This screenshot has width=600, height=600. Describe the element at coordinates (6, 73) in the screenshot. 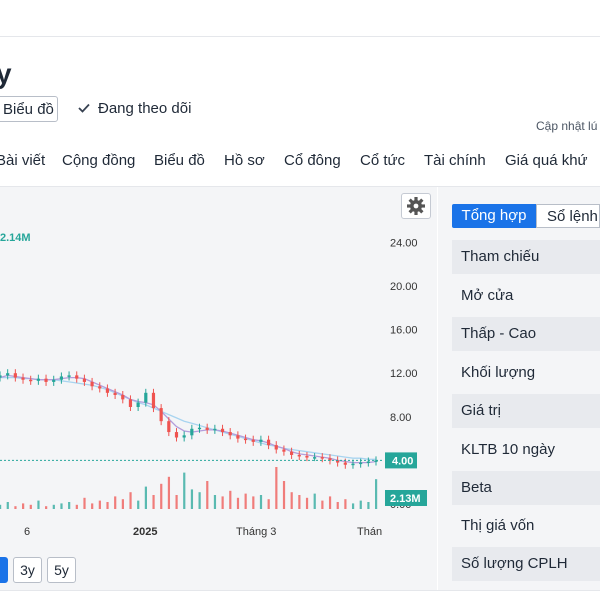

I see `page-title: y` at that location.